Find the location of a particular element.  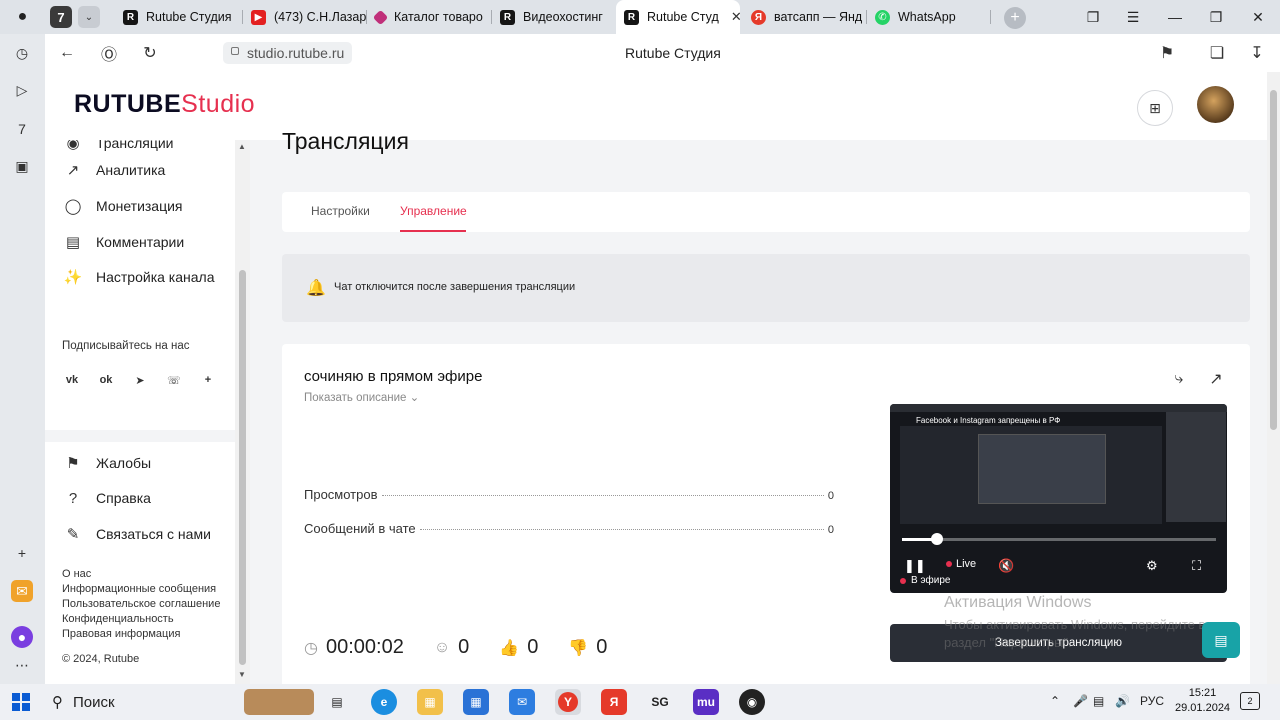

tab-youtube: ▶ (473) С.Н.Лазар is located at coordinates (304, 17).